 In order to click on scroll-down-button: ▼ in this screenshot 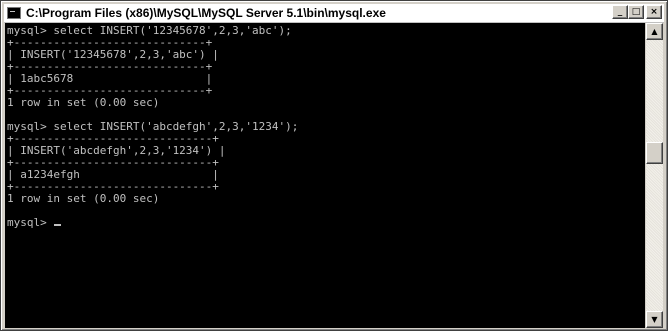, I will do `click(654, 319)`.